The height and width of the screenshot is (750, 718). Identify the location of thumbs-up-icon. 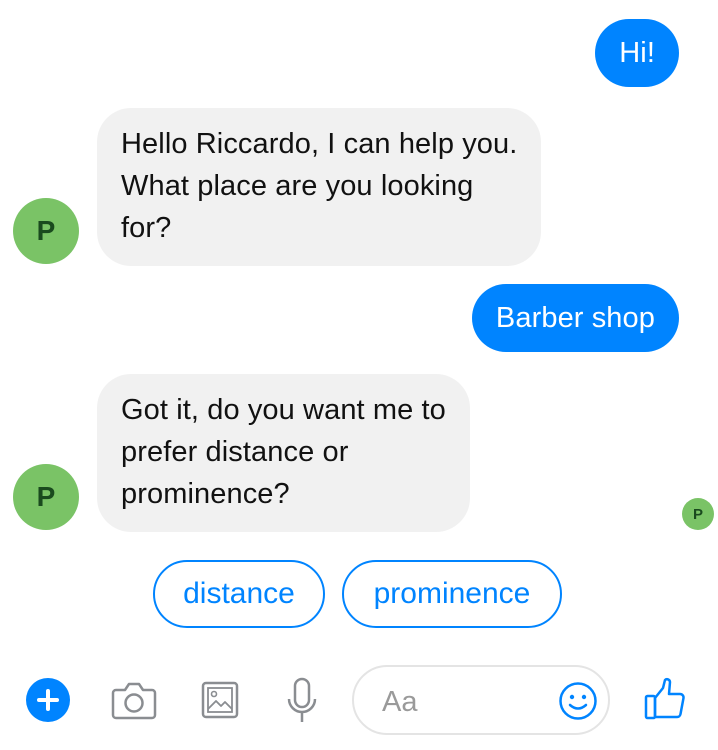
(664, 699).